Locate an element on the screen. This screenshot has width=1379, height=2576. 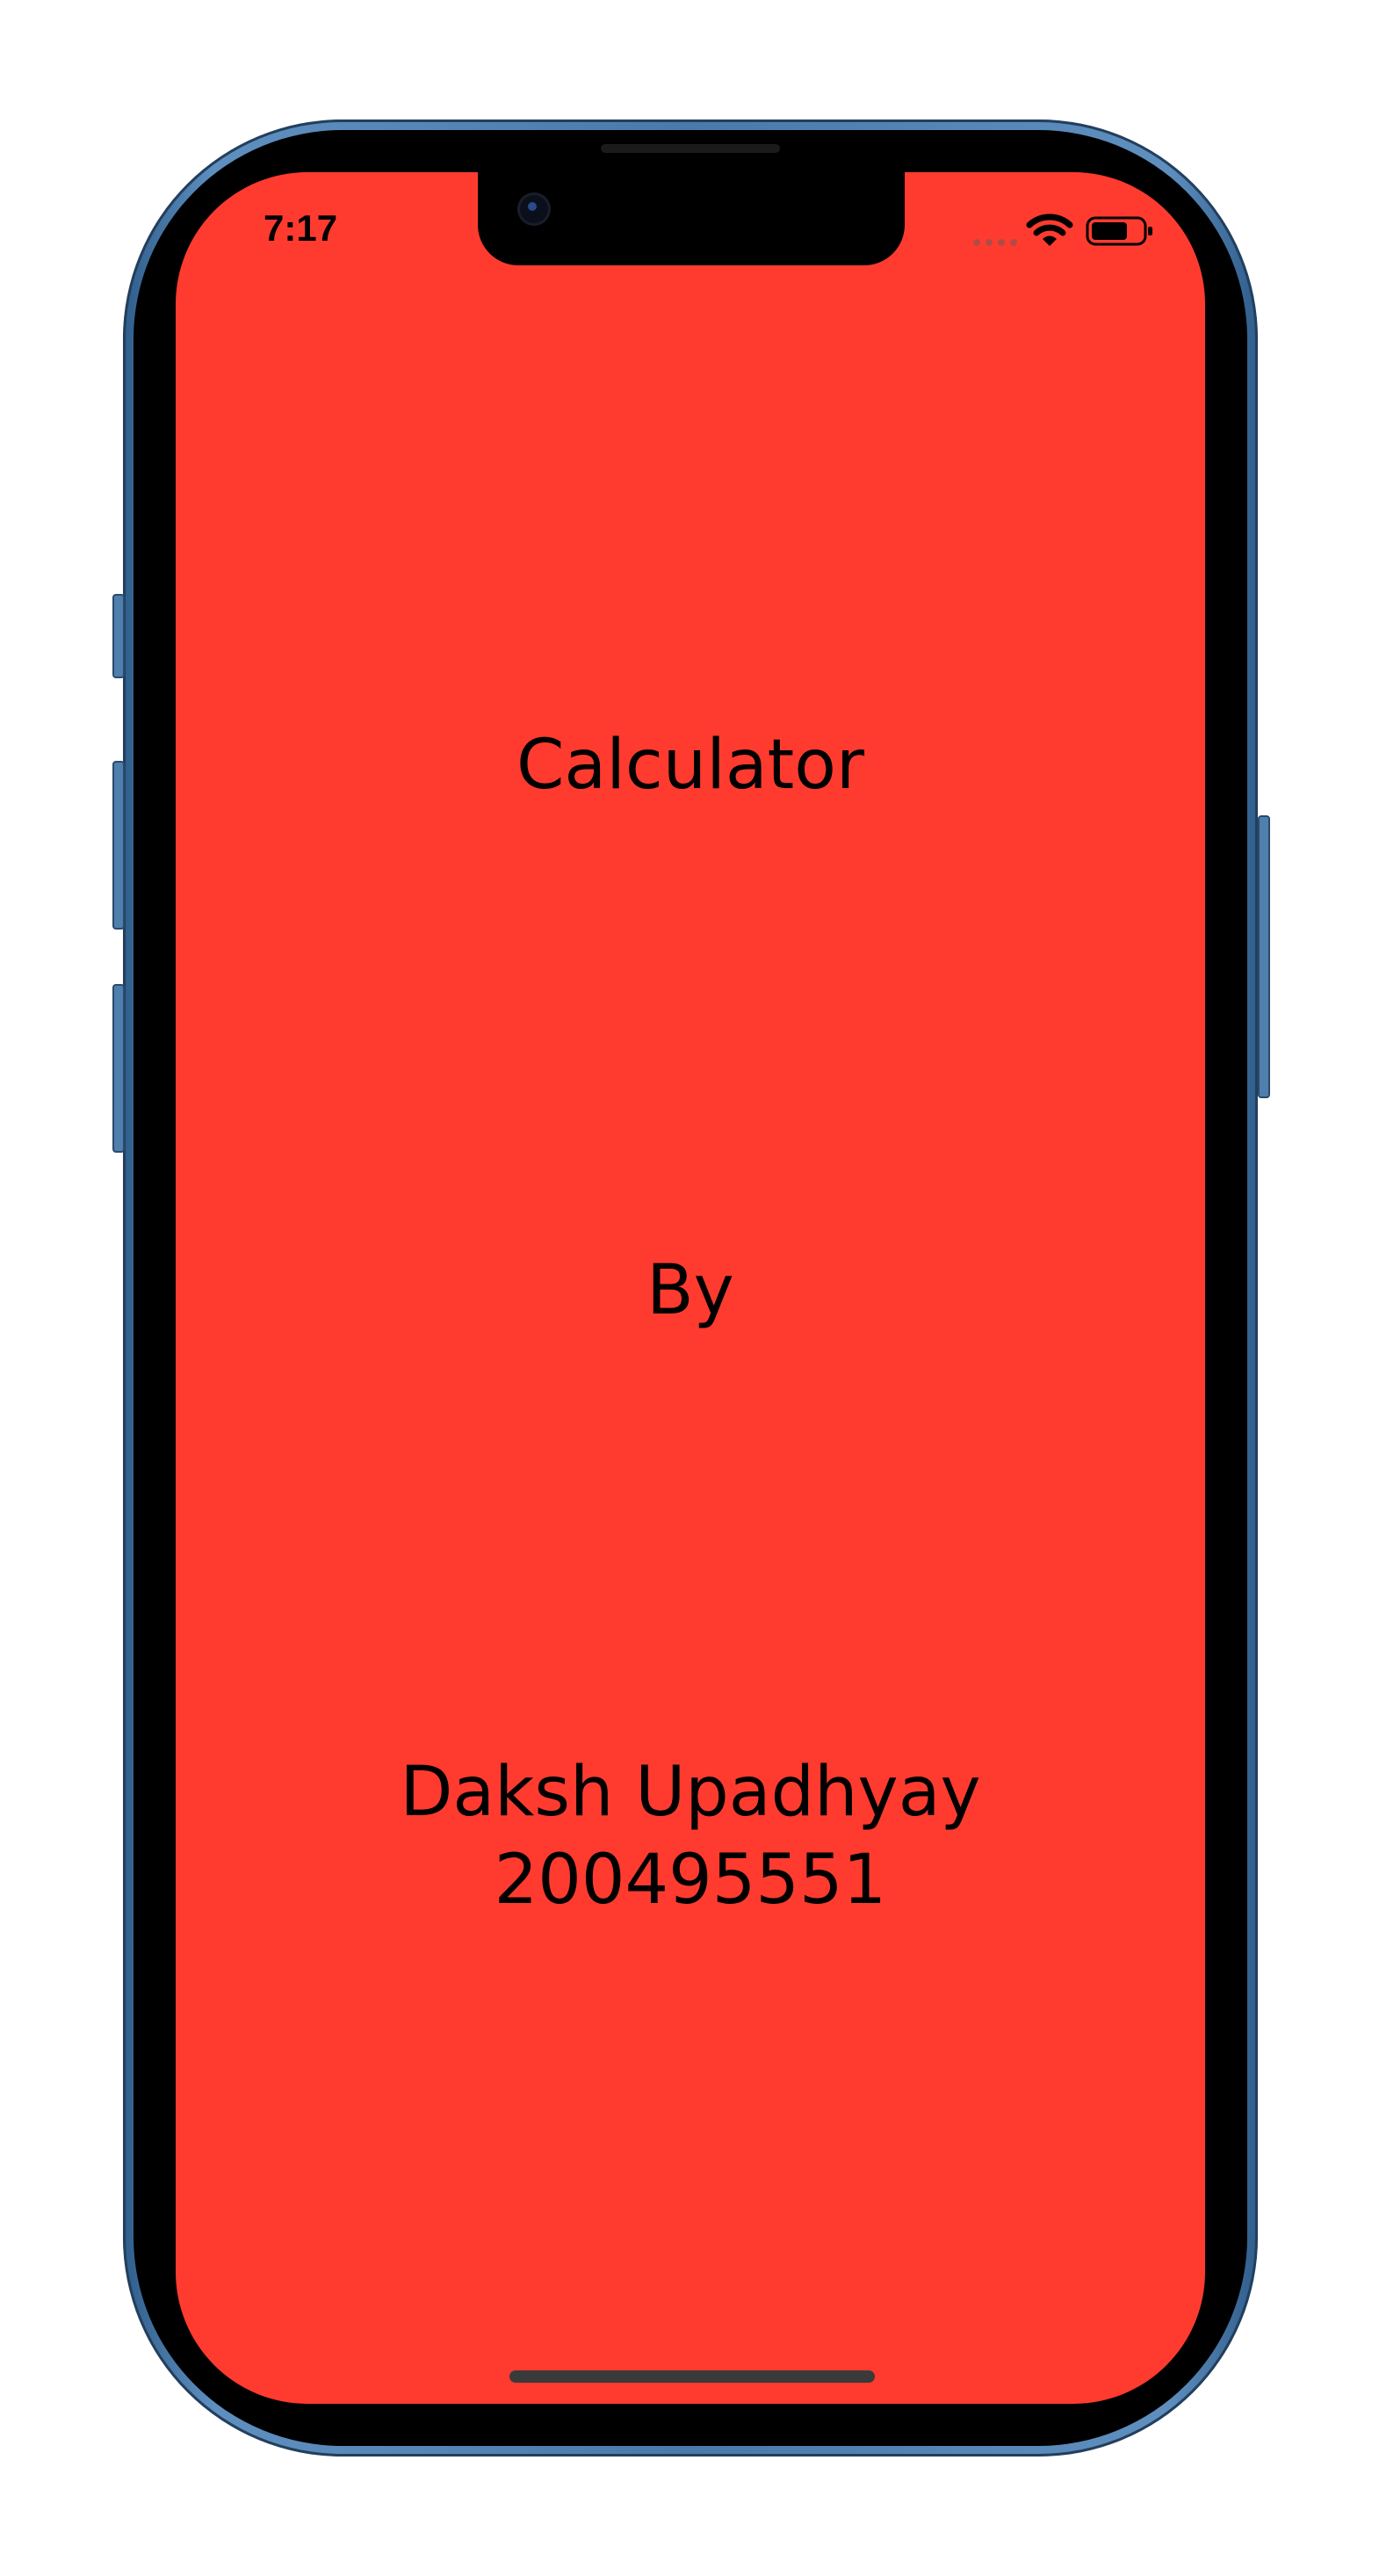
camera-icon is located at coordinates (534, 209).